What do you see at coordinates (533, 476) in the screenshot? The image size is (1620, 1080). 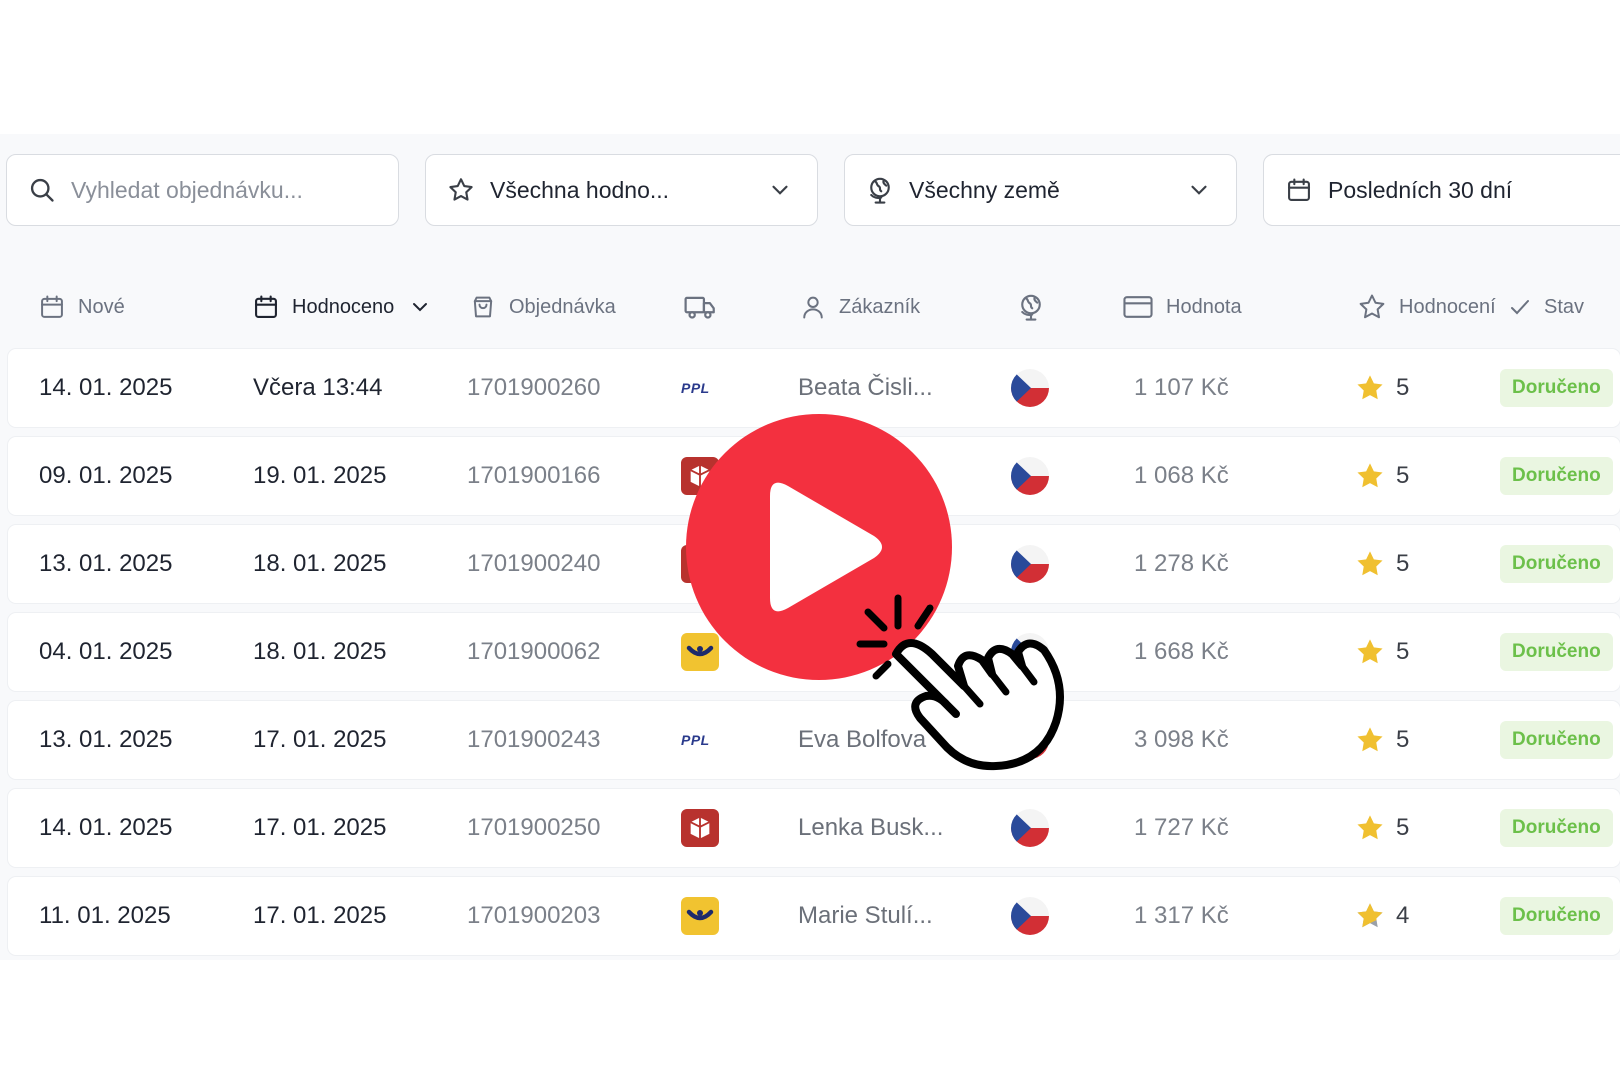 I see `order-number: 1701900166` at bounding box center [533, 476].